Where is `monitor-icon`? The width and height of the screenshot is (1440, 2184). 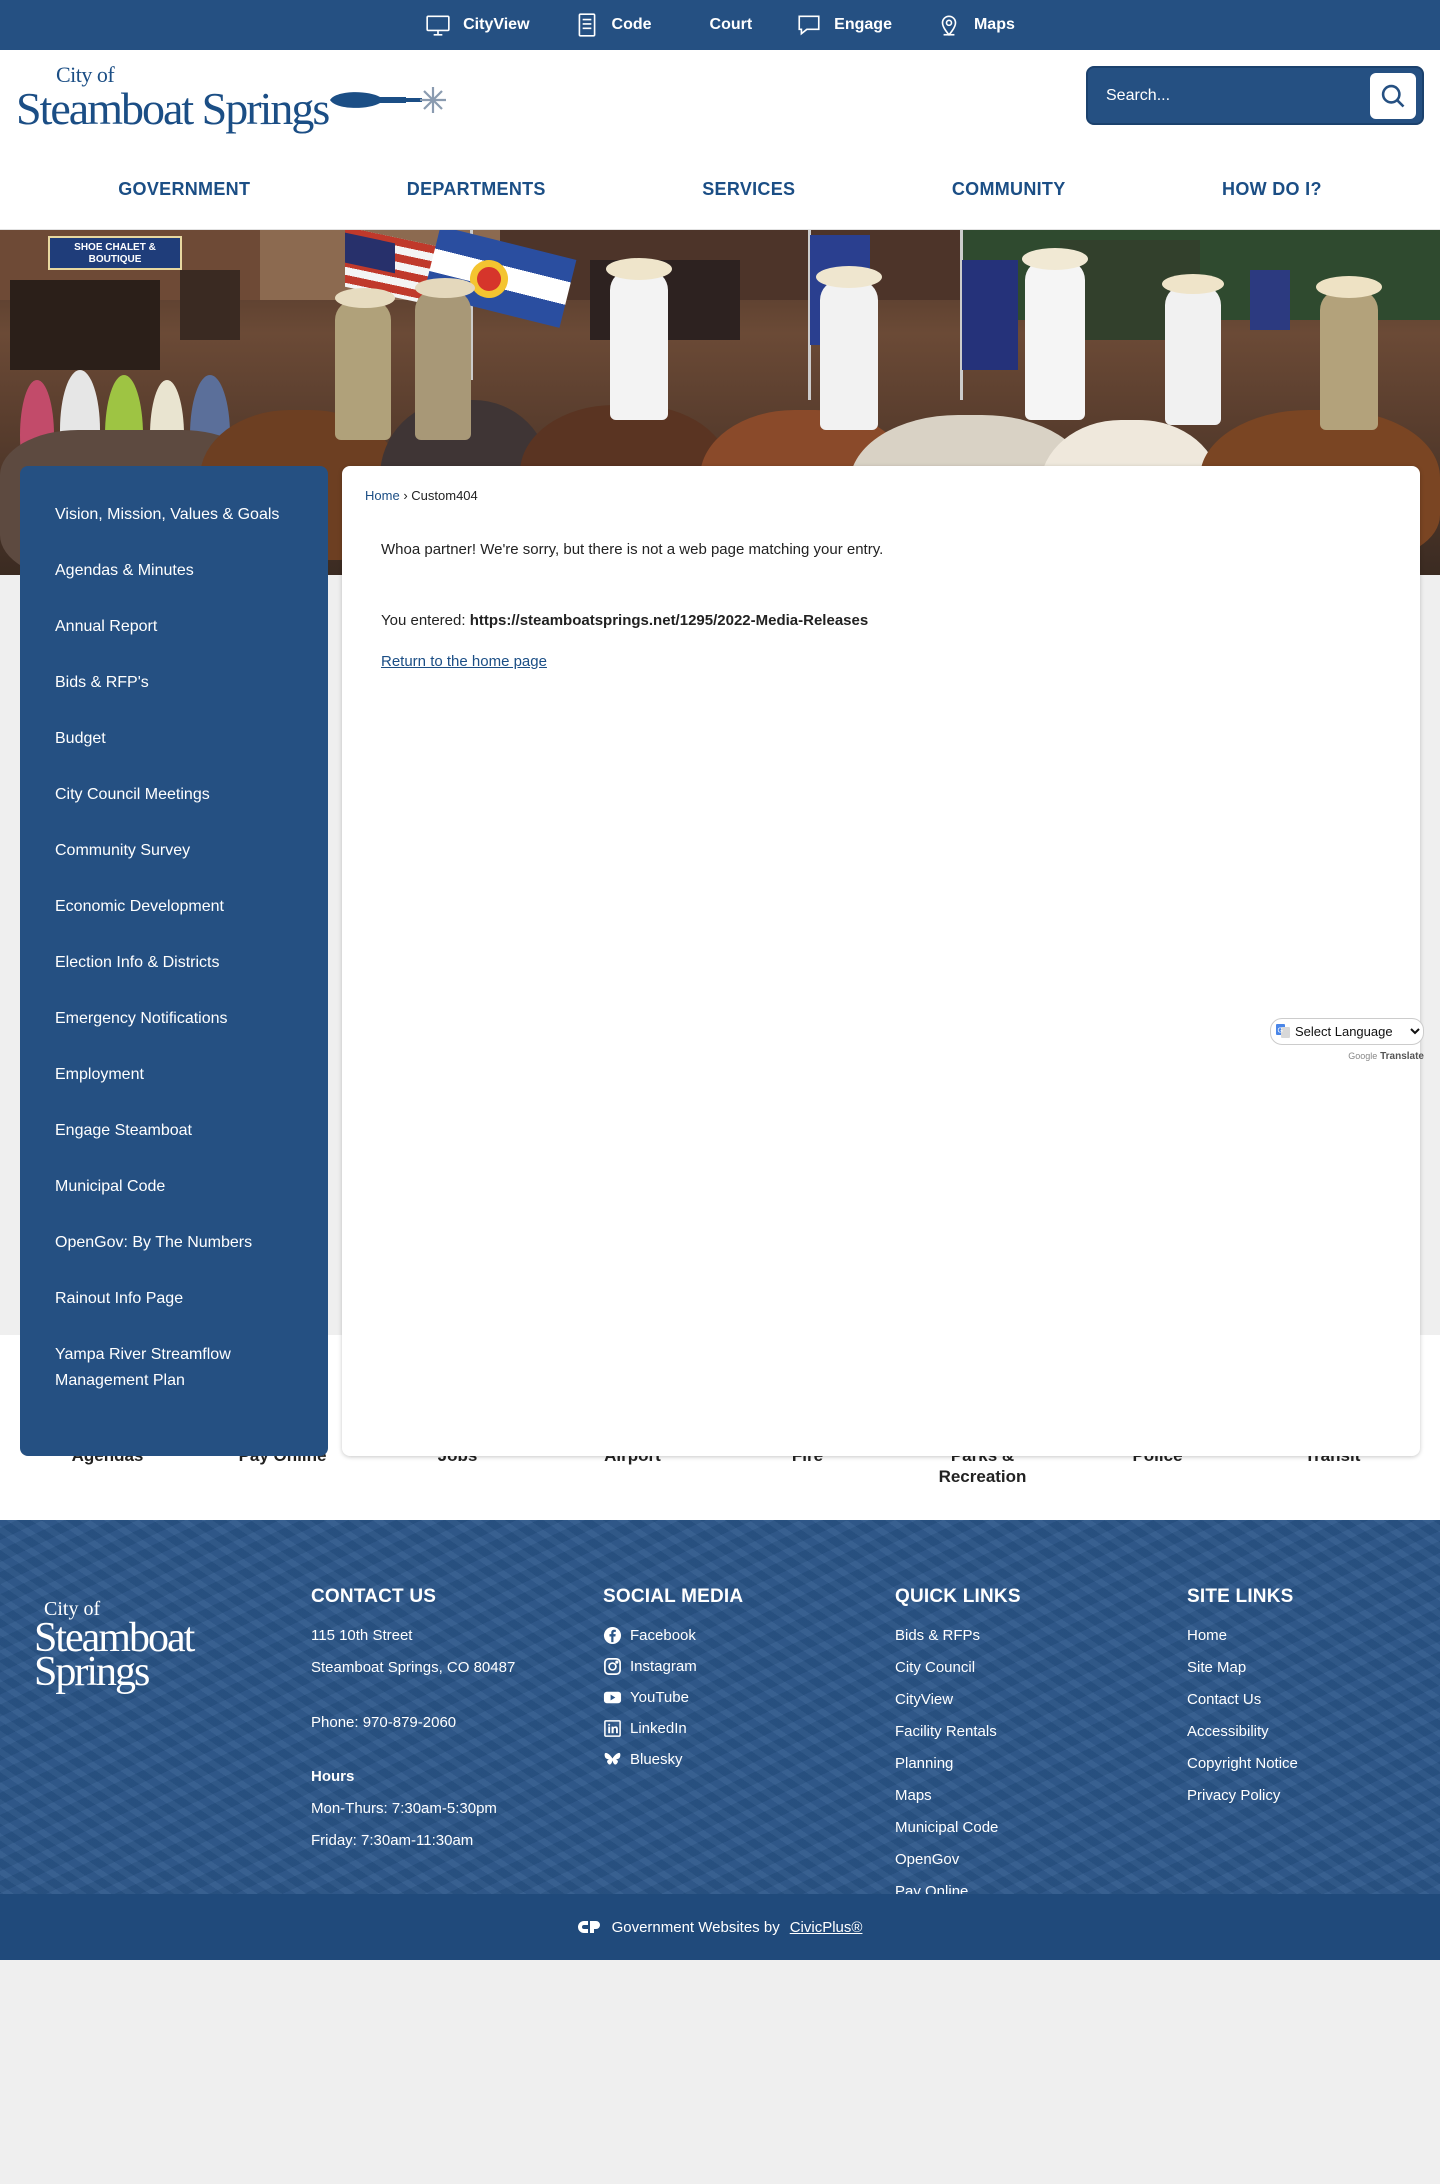
monitor-icon is located at coordinates (438, 25).